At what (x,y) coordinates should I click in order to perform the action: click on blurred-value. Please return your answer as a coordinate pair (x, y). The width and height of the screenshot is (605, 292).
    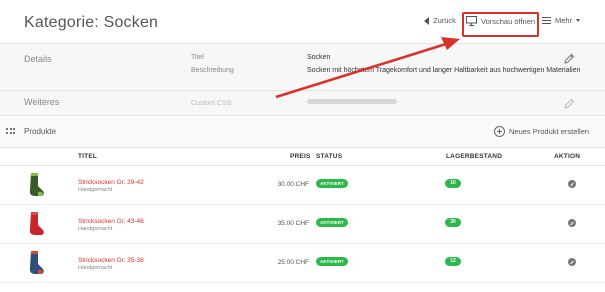
    Looking at the image, I should click on (352, 101).